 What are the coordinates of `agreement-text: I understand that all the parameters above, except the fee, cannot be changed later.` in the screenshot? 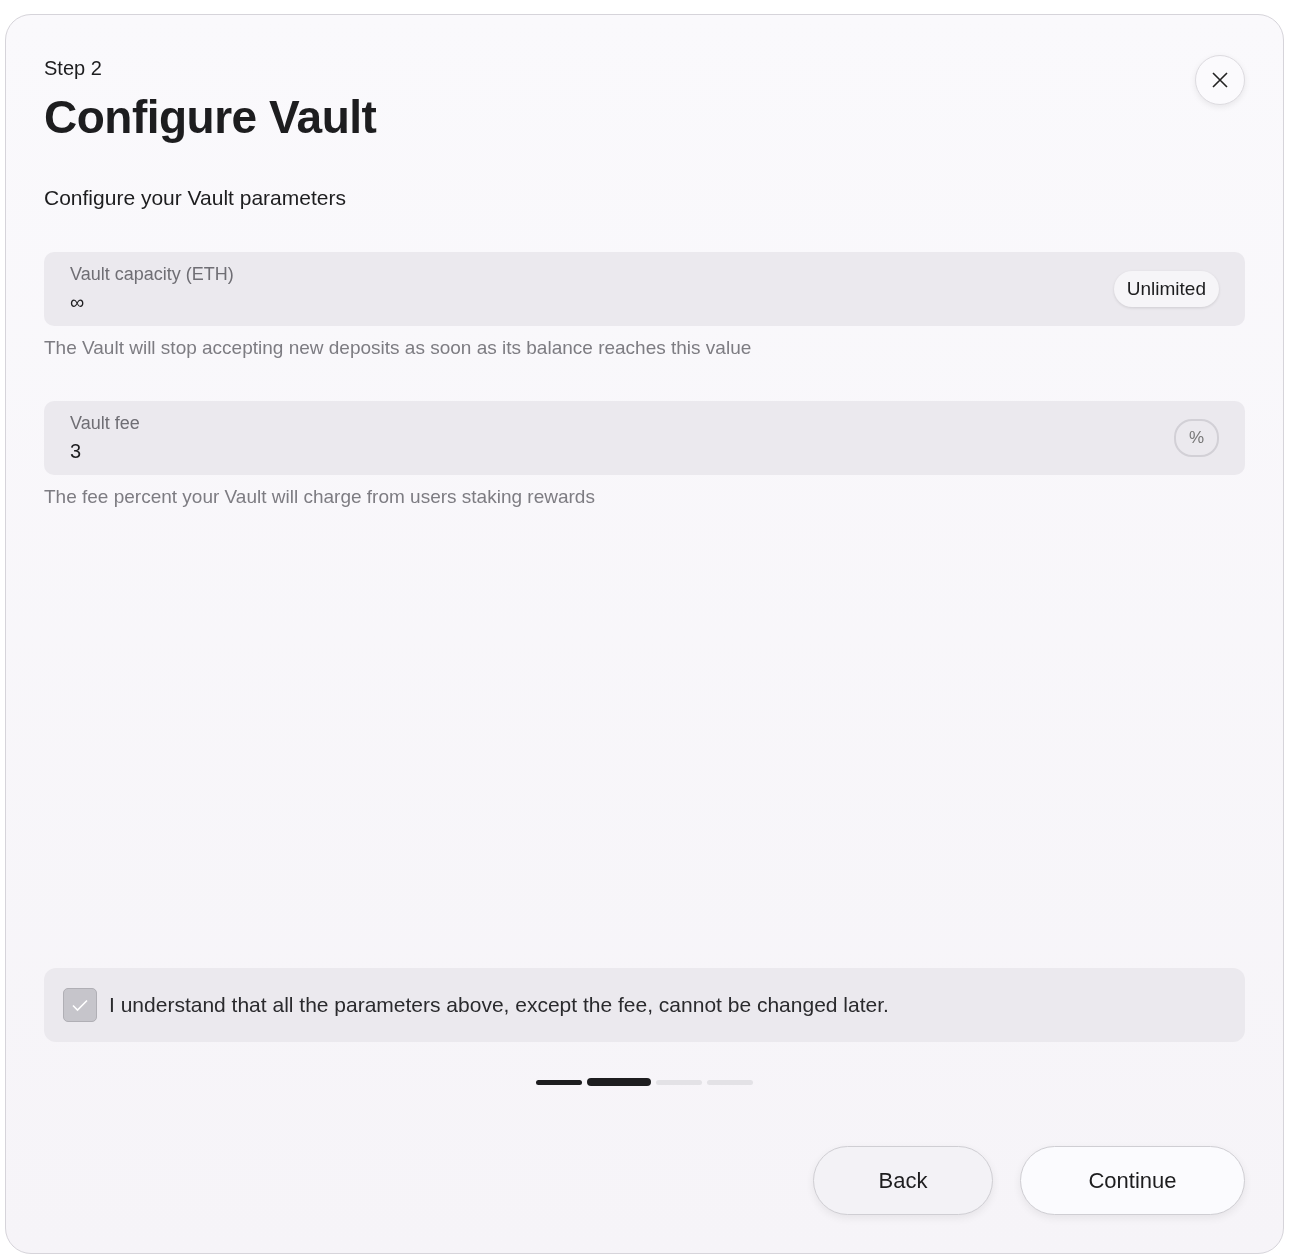 It's located at (499, 1004).